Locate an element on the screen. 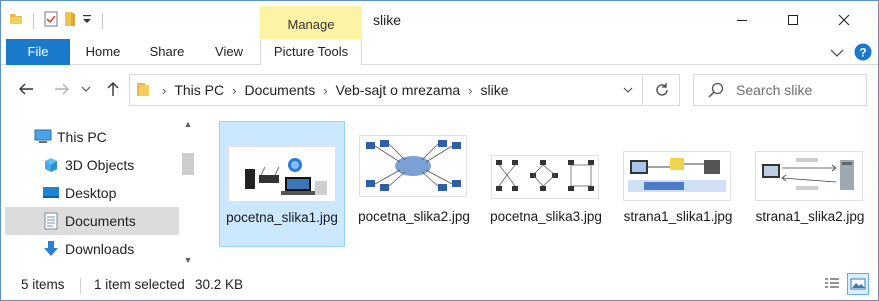 This screenshot has width=879, height=301. nav-label: Desktop is located at coordinates (91, 193).